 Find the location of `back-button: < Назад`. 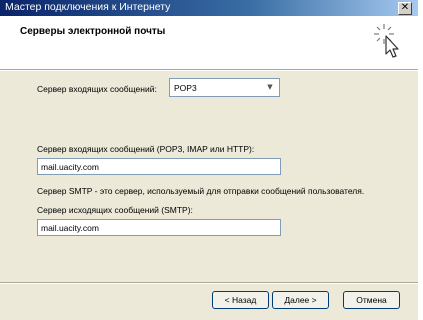

back-button: < Назад is located at coordinates (240, 300).